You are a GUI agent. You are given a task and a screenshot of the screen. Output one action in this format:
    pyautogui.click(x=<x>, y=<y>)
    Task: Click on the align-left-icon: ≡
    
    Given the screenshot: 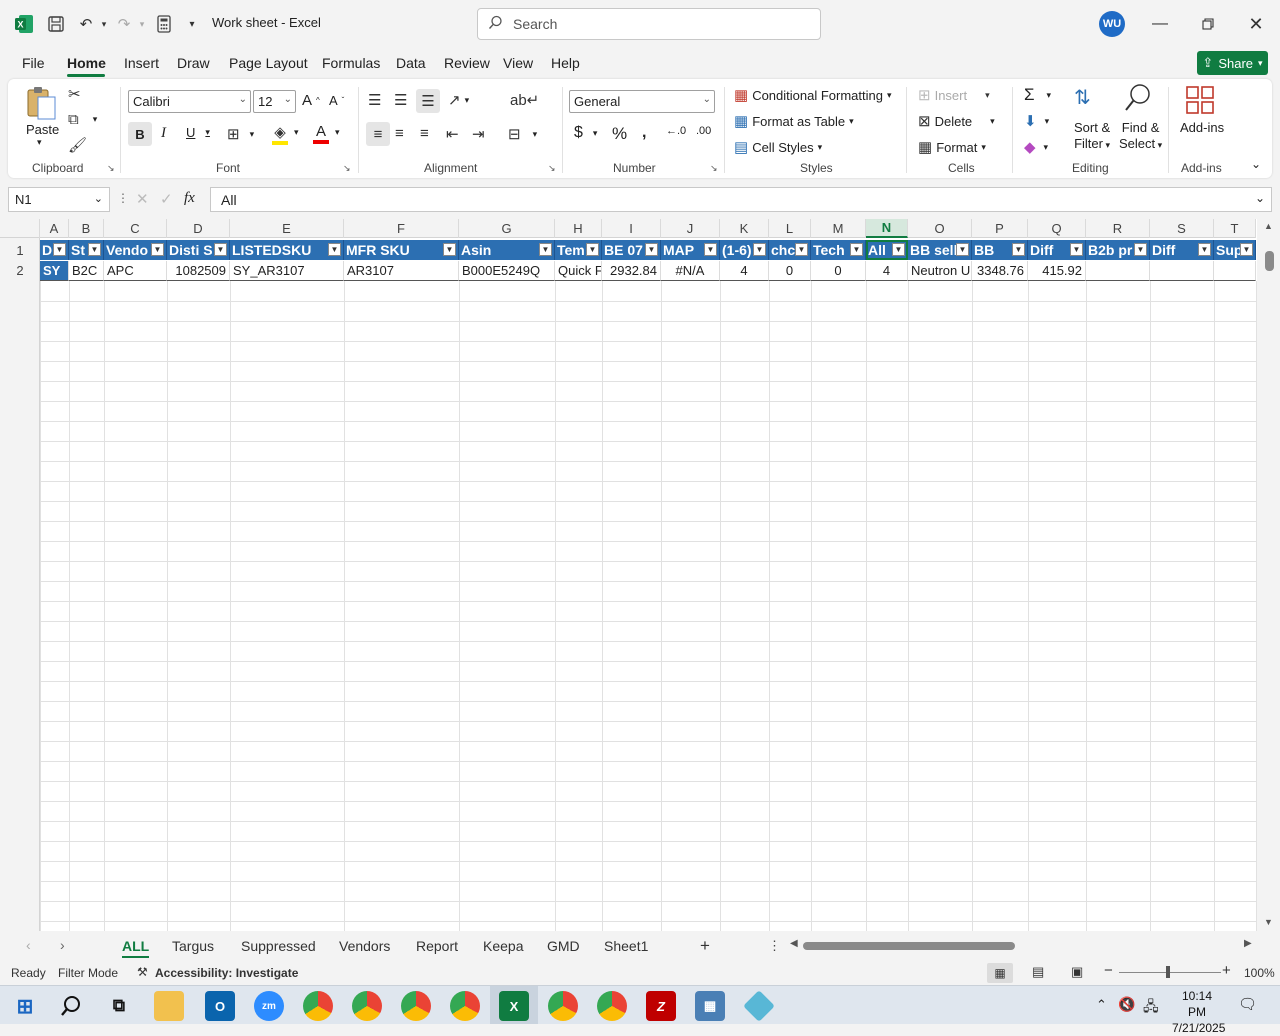 What is the action you would take?
    pyautogui.click(x=378, y=134)
    